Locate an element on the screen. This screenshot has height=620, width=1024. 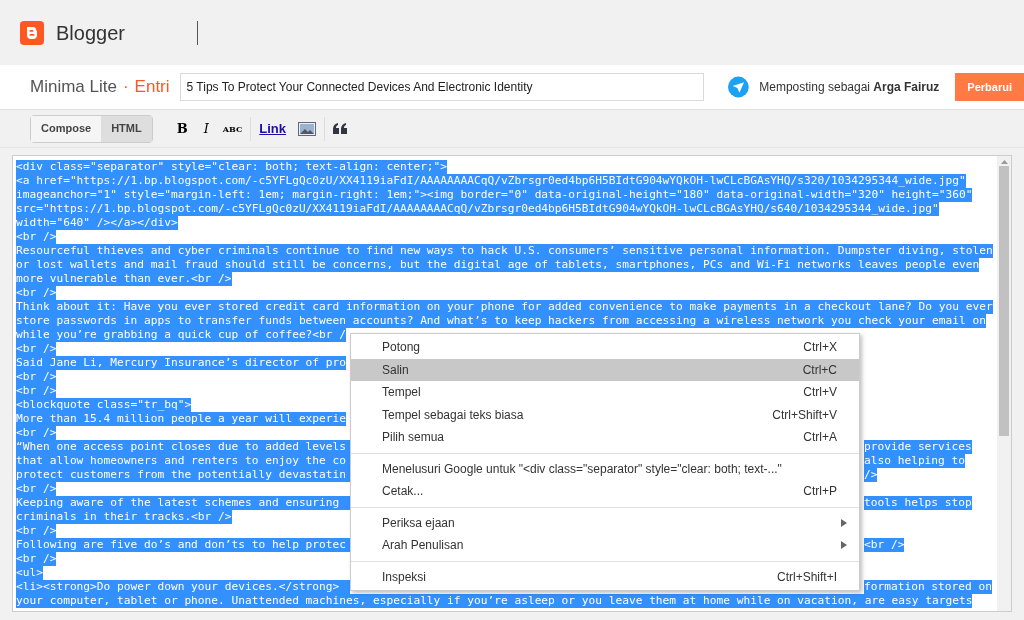
link-button: Link is located at coordinates (273, 128).